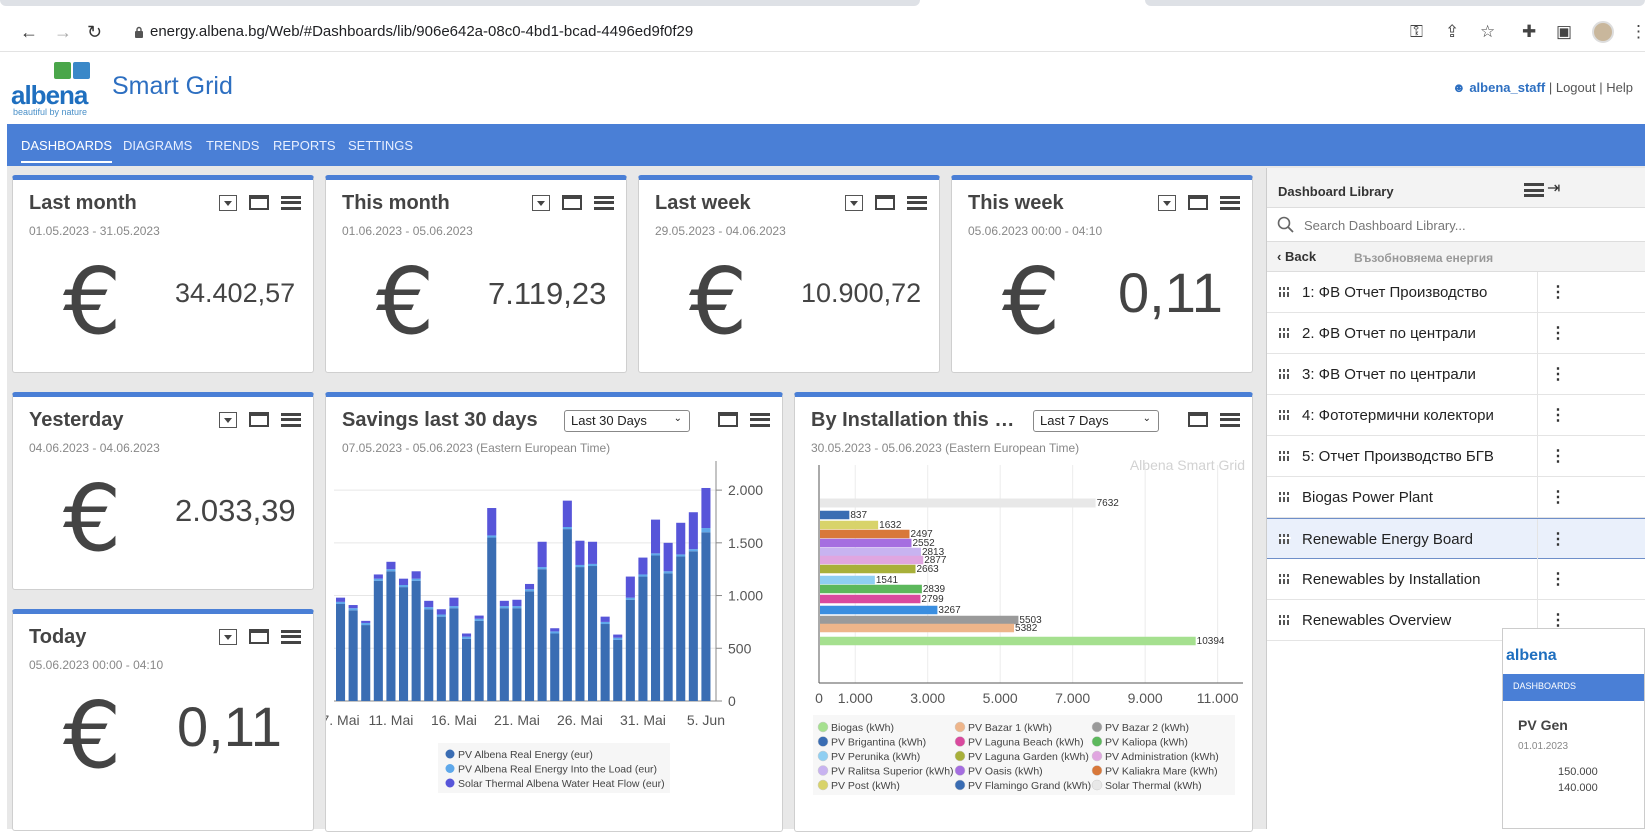  I want to click on legend-label: PV Administration (kWh), so click(1162, 757).